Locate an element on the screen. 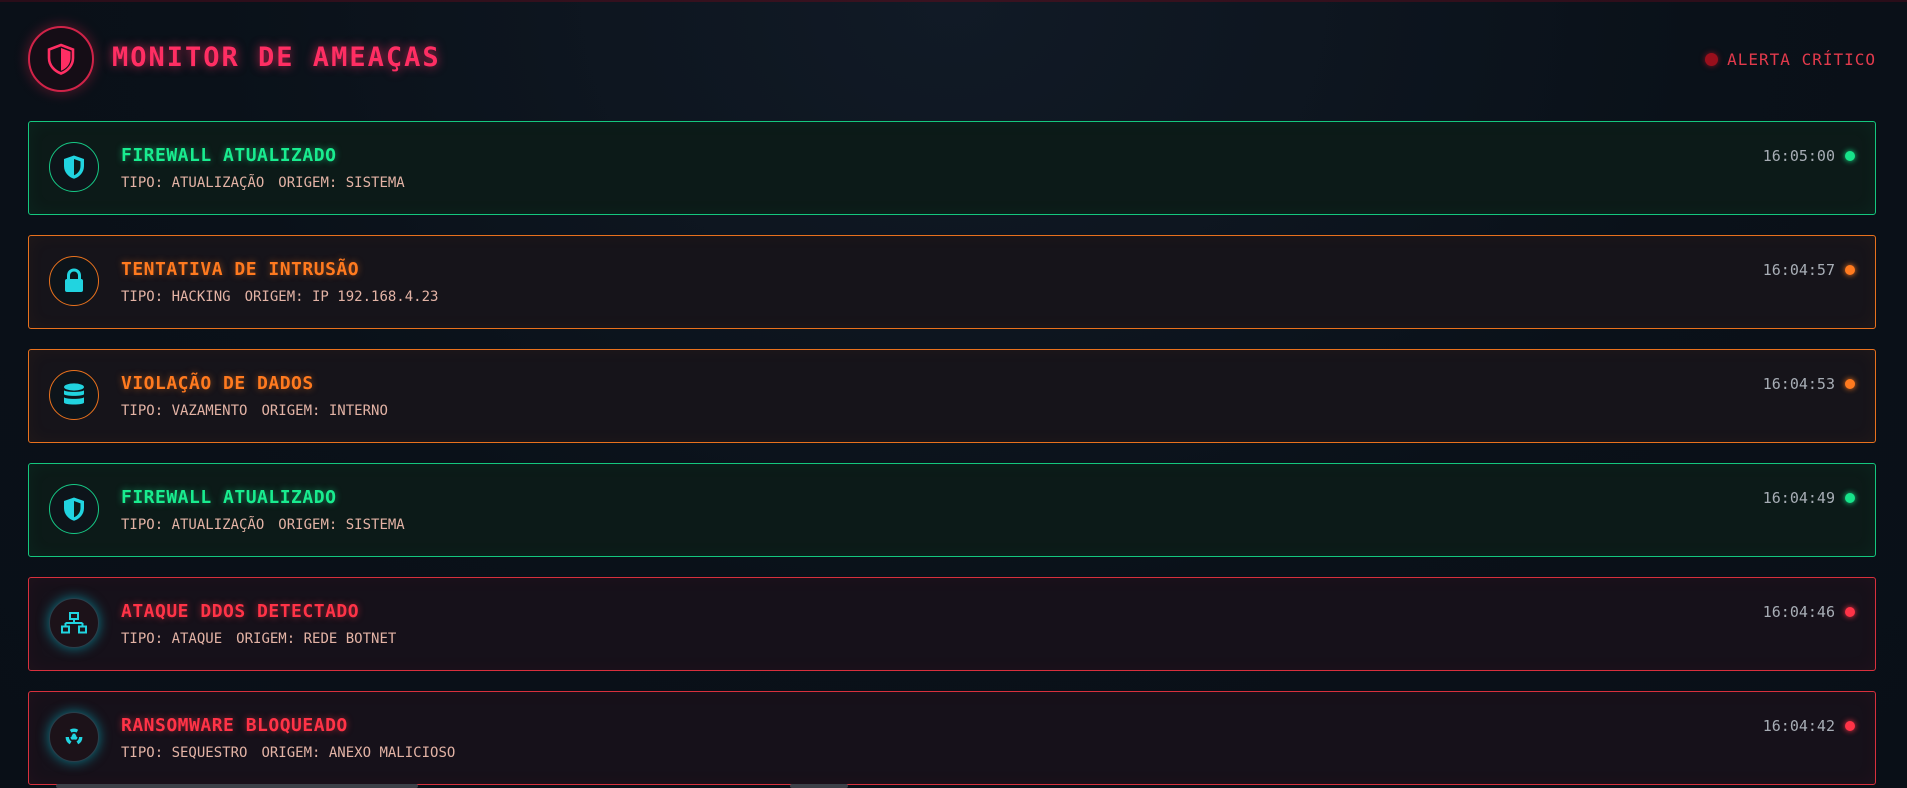 The image size is (1907, 788). event-timestamp: 16:04:57 is located at coordinates (1798, 270).